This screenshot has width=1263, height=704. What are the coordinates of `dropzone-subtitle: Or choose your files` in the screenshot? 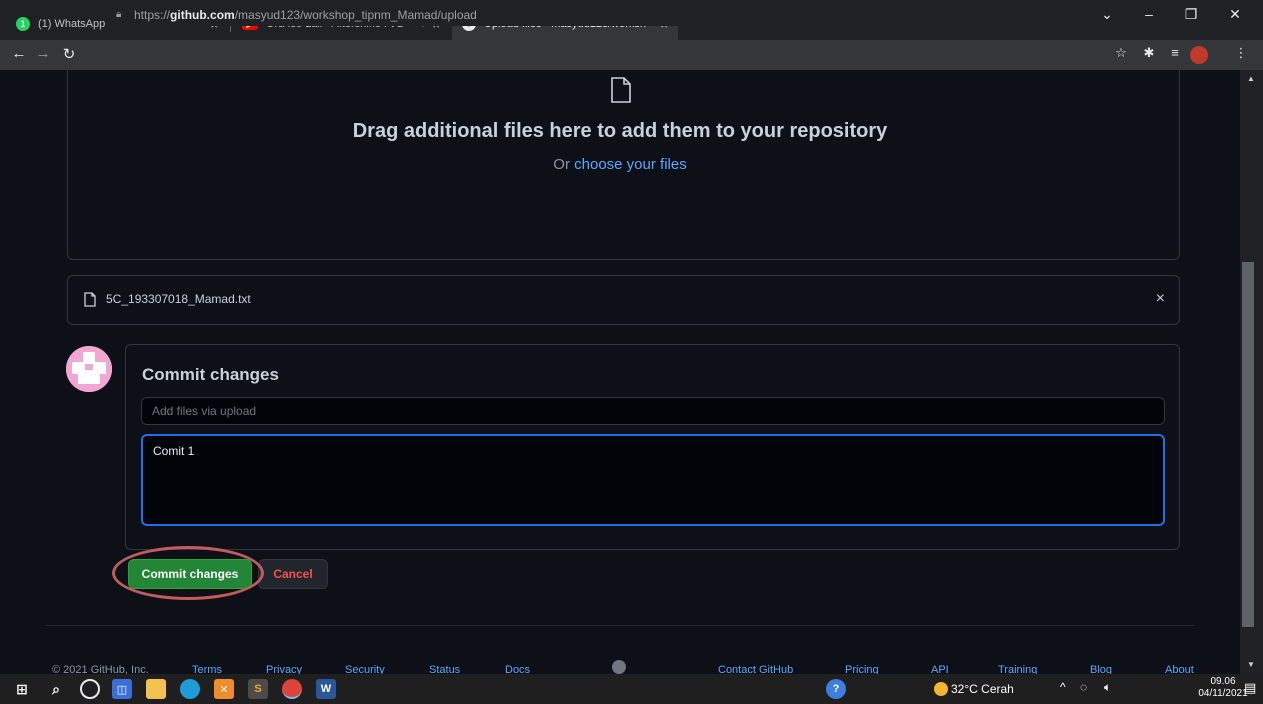 It's located at (620, 164).